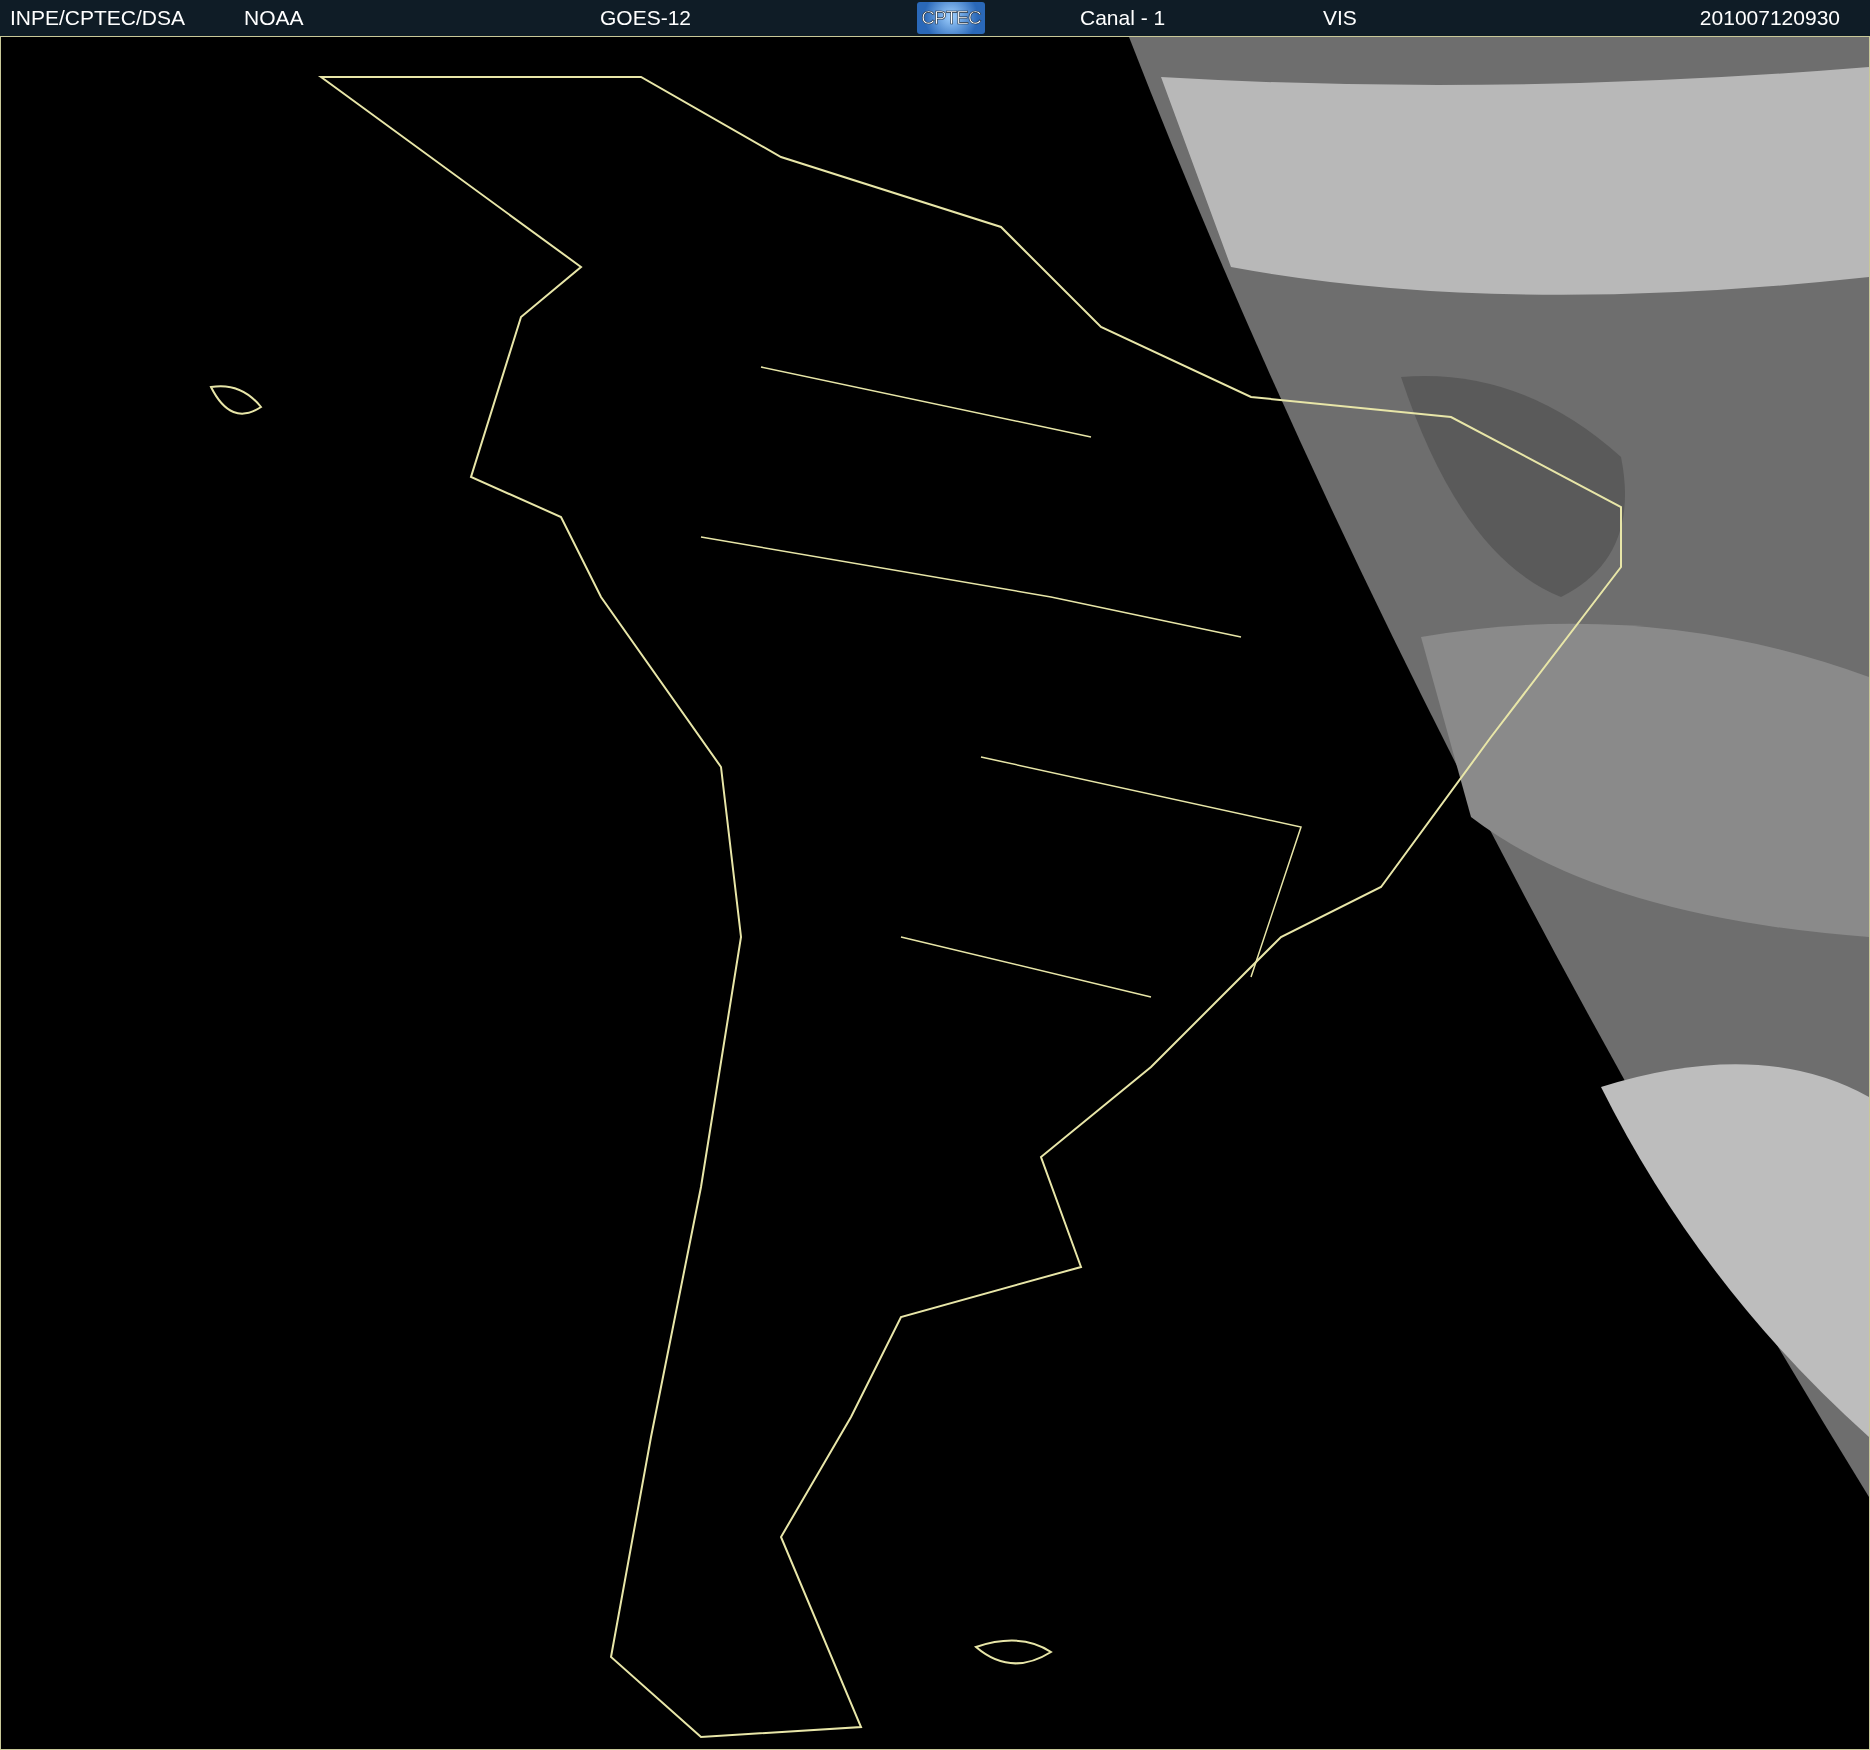 This screenshot has width=1870, height=1750. I want to click on header-label: NOAA, so click(274, 18).